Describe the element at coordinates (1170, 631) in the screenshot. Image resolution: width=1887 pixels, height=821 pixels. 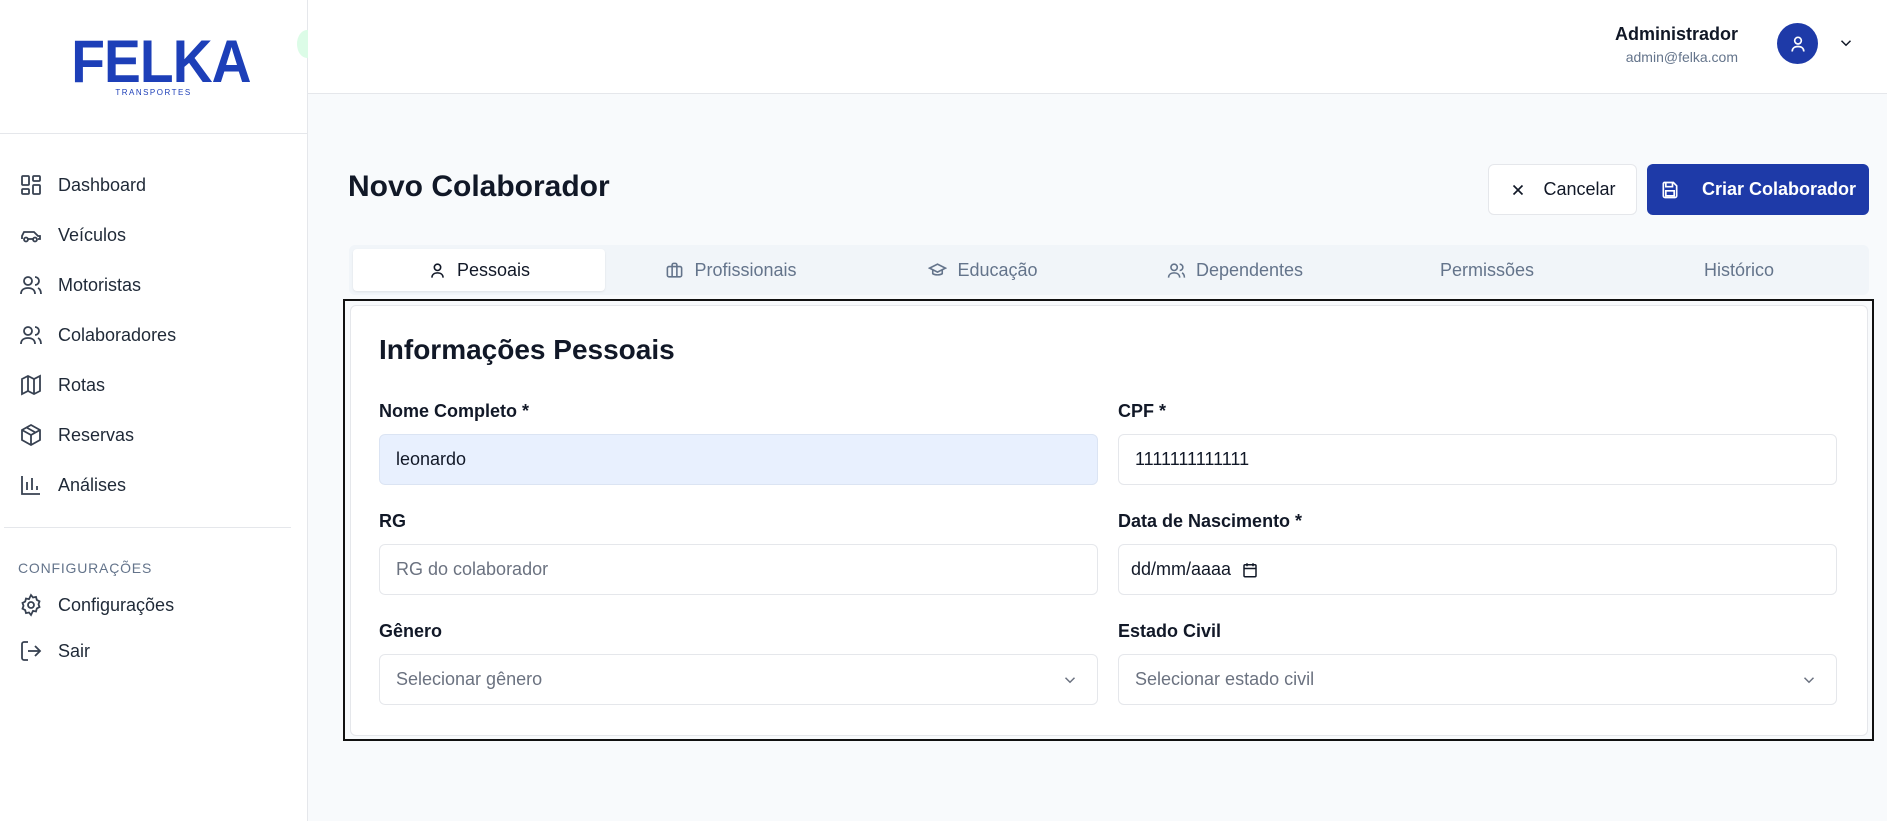
I see `estado-civil-label: Estado Civil` at that location.